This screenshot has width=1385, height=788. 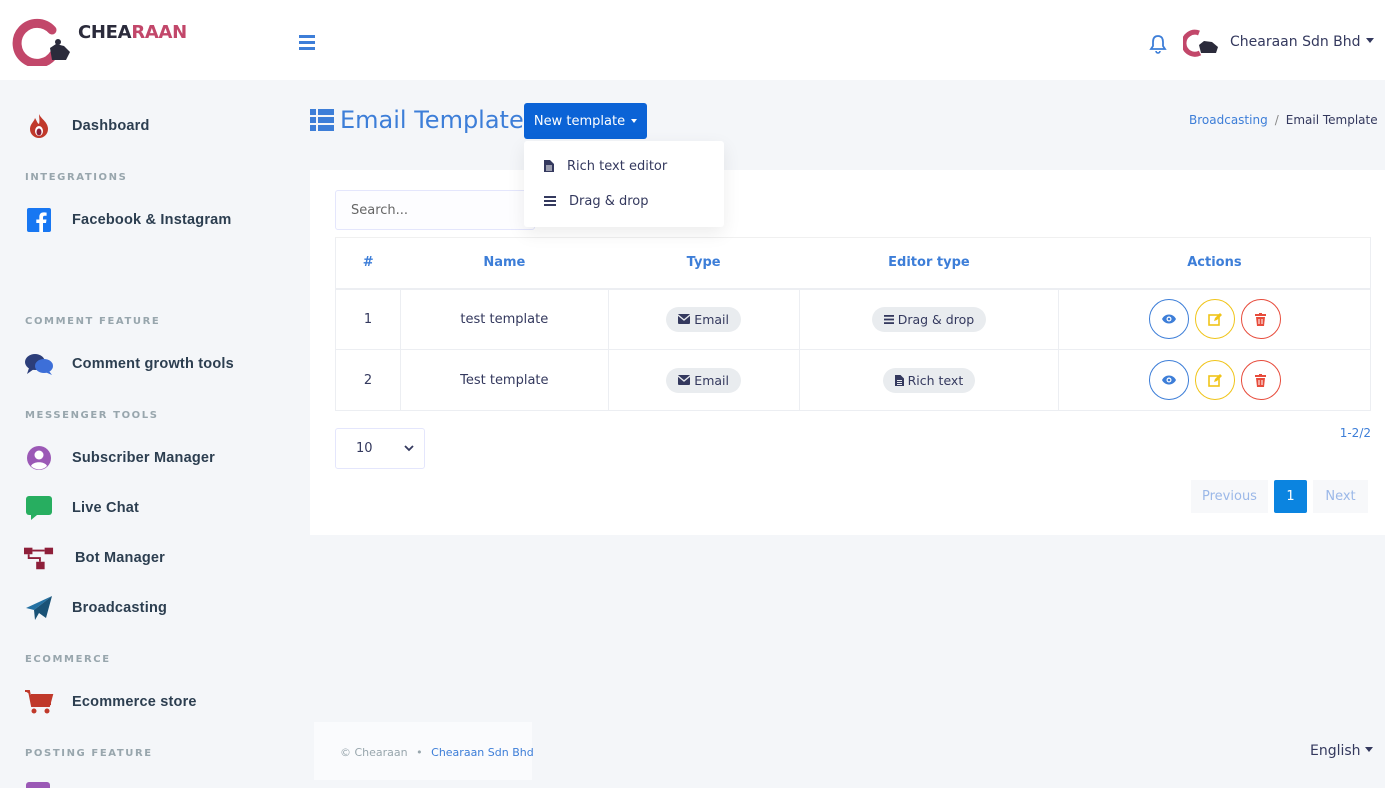 I want to click on section-header-posting: POSTING FEATURE, so click(x=89, y=753).